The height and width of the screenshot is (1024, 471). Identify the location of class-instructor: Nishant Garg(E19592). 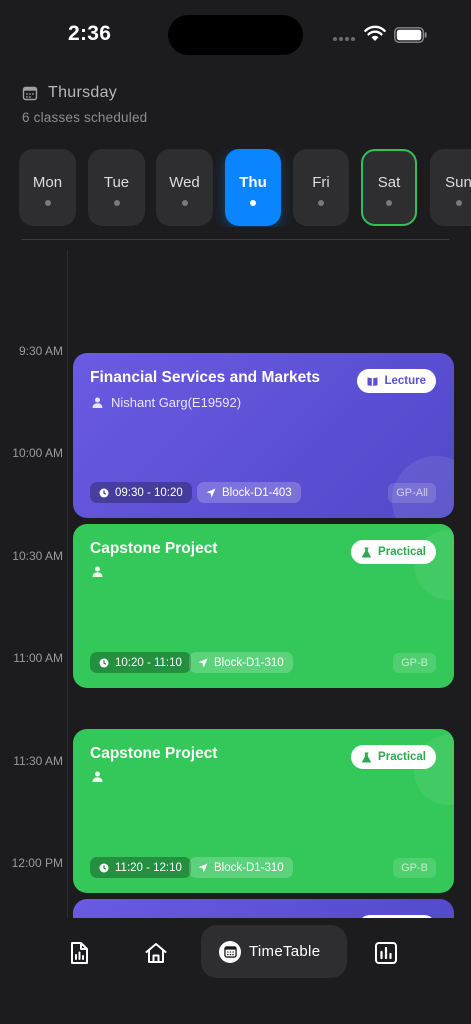
(166, 402).